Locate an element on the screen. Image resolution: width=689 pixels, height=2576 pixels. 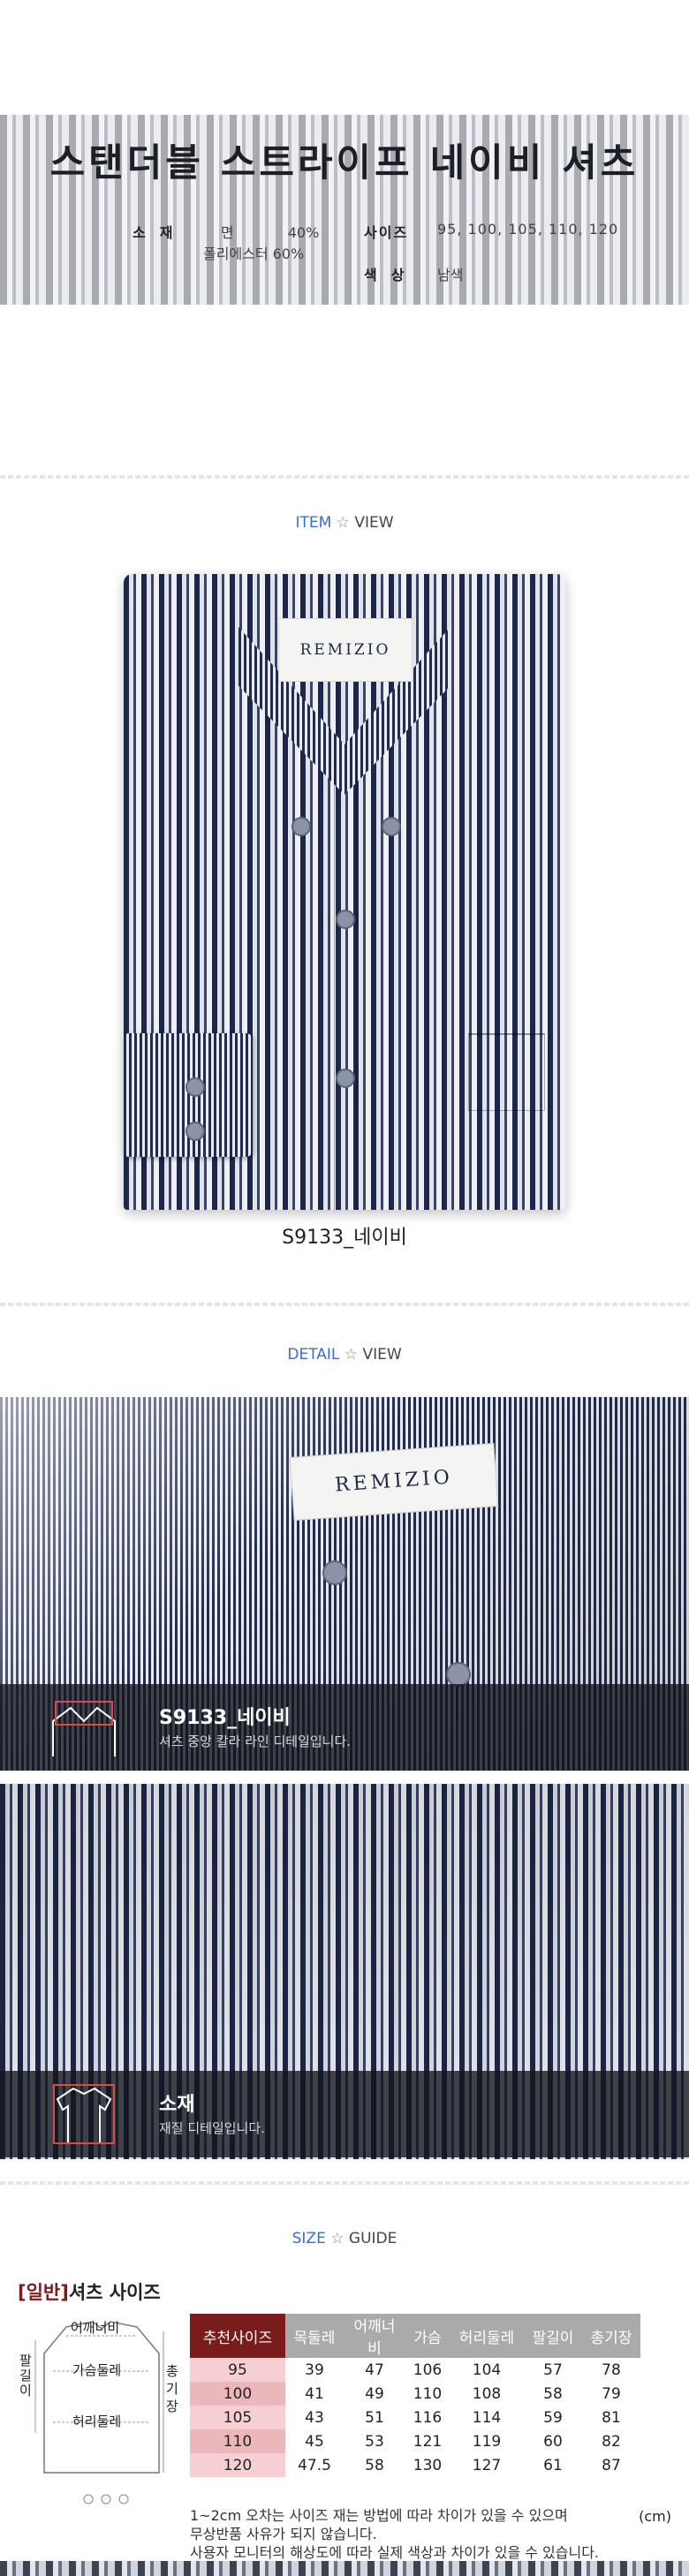
footer-stripe is located at coordinates (344, 2568).